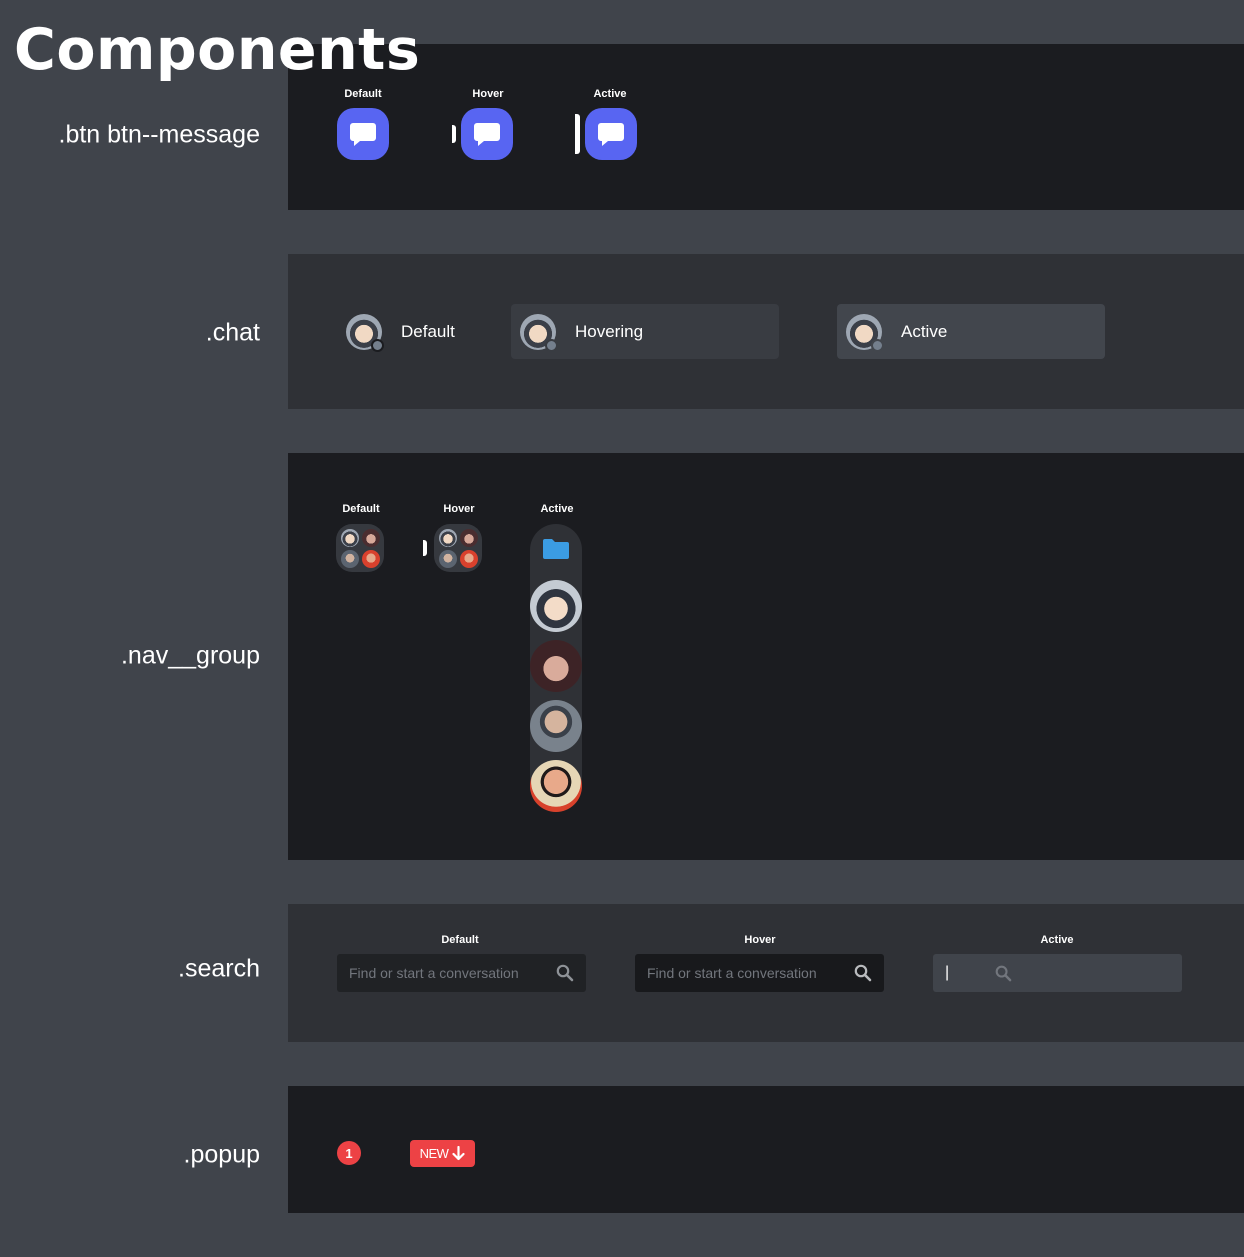 This screenshot has width=1244, height=1257. I want to click on arrow-down-icon, so click(459, 1153).